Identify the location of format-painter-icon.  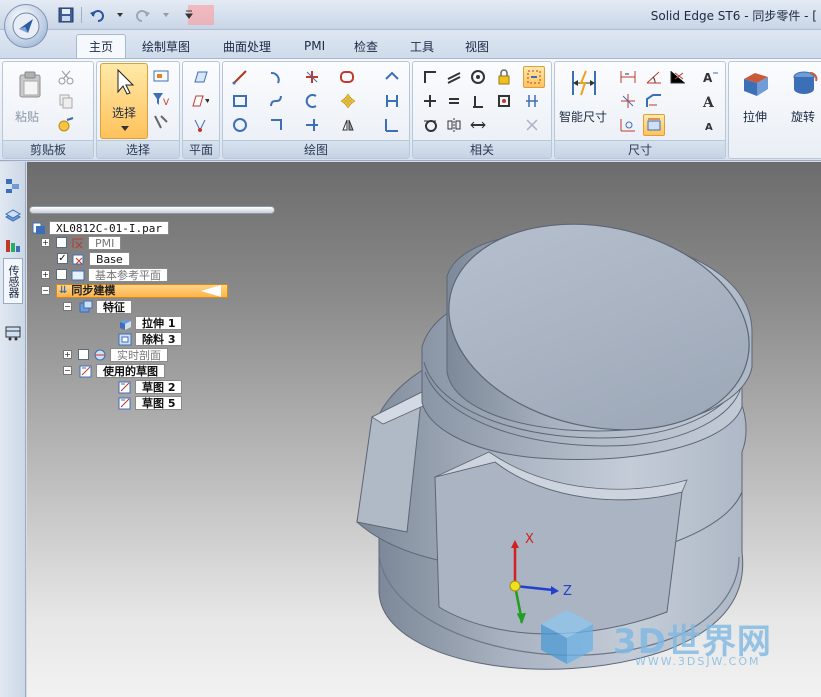
(66, 125).